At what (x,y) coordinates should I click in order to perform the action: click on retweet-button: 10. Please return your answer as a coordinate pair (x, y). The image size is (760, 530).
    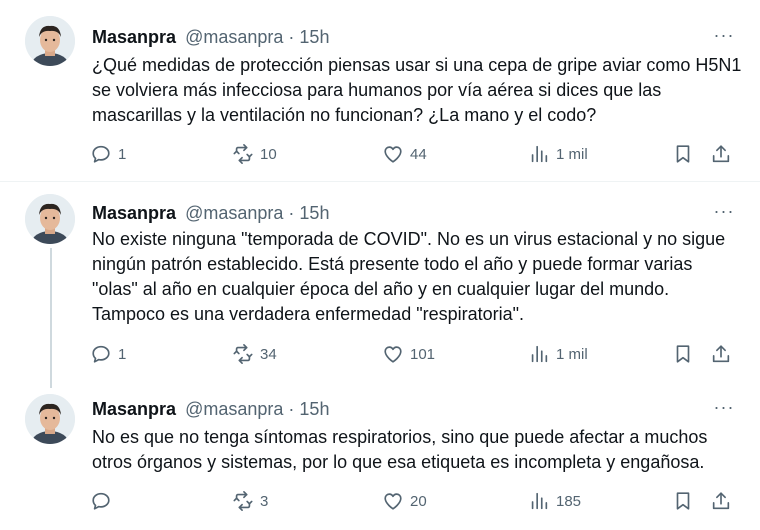
    Looking at the image, I should click on (254, 154).